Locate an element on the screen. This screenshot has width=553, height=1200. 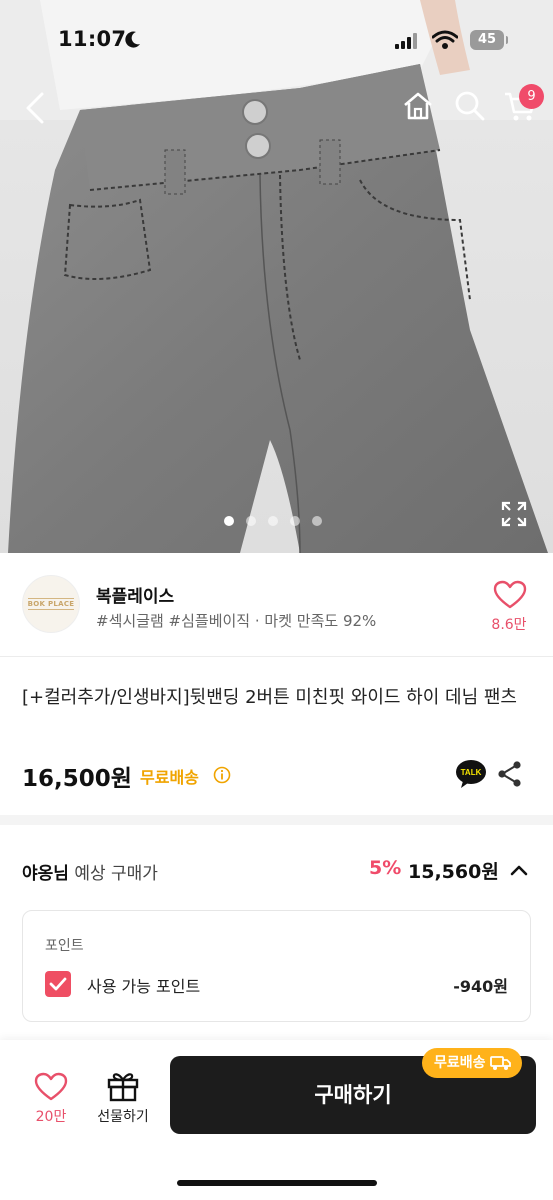
cart-count-badge: 9 is located at coordinates (531, 96).